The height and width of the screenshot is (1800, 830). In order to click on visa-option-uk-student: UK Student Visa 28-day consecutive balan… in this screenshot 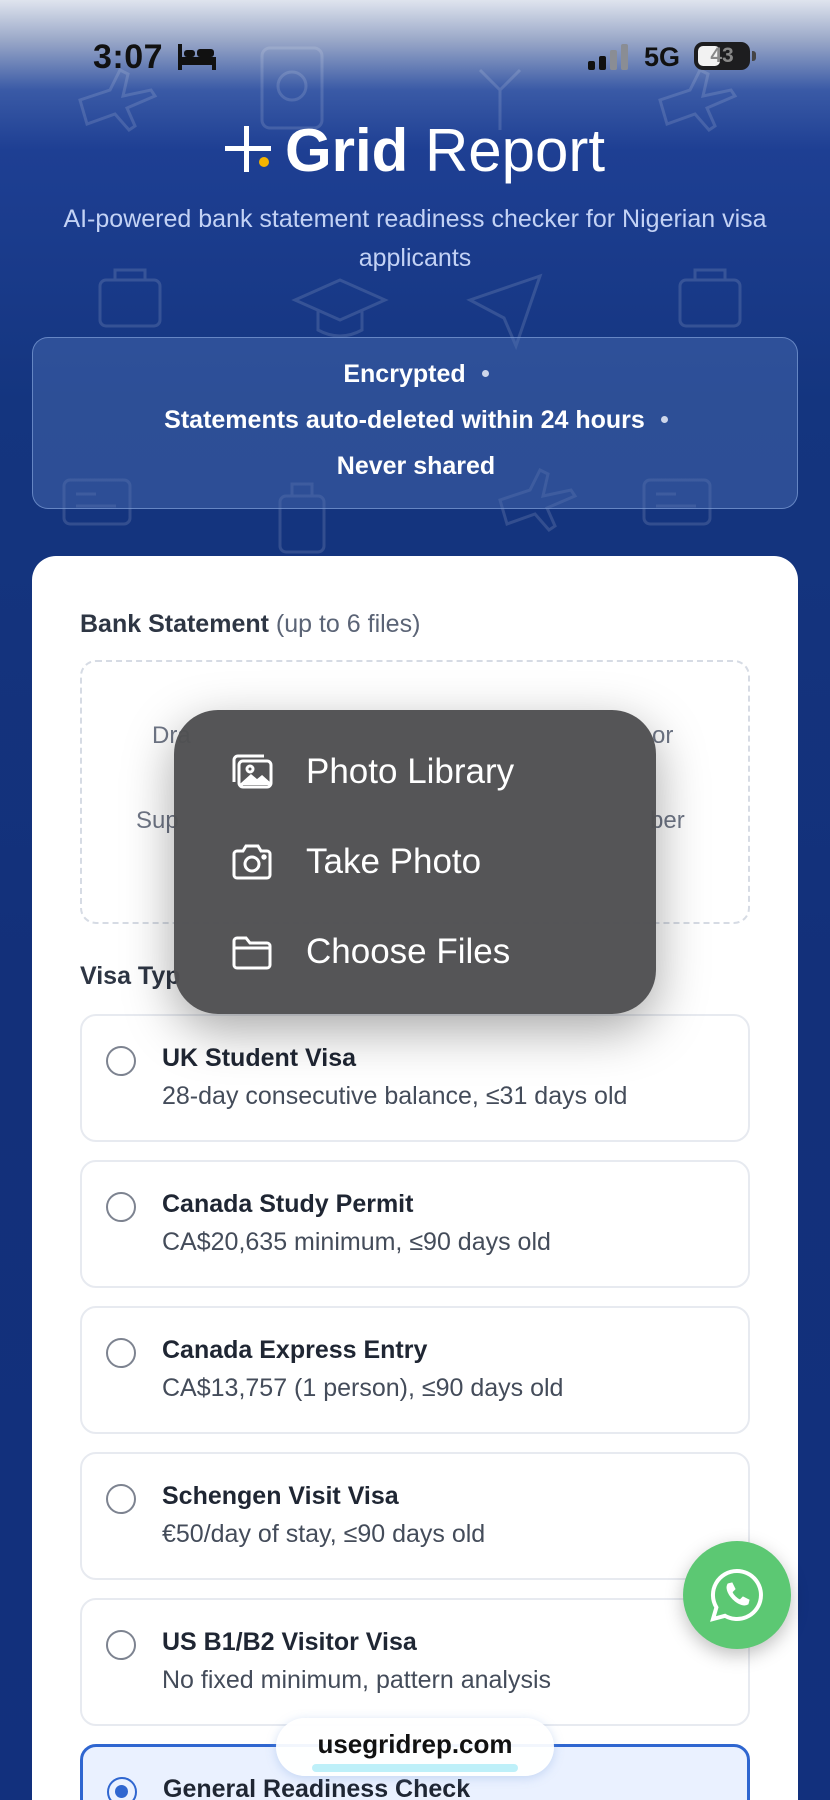, I will do `click(415, 1078)`.